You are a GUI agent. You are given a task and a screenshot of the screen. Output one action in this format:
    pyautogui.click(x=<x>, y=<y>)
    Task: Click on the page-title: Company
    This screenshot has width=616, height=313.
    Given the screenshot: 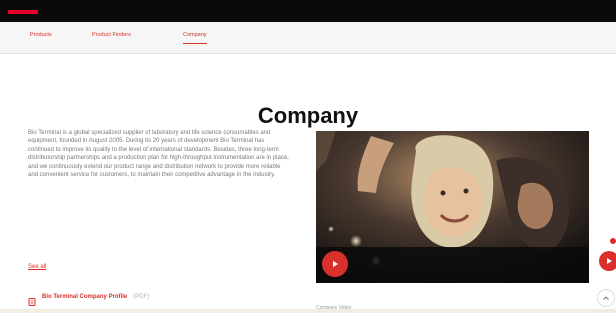 What is the action you would take?
    pyautogui.click(x=308, y=115)
    